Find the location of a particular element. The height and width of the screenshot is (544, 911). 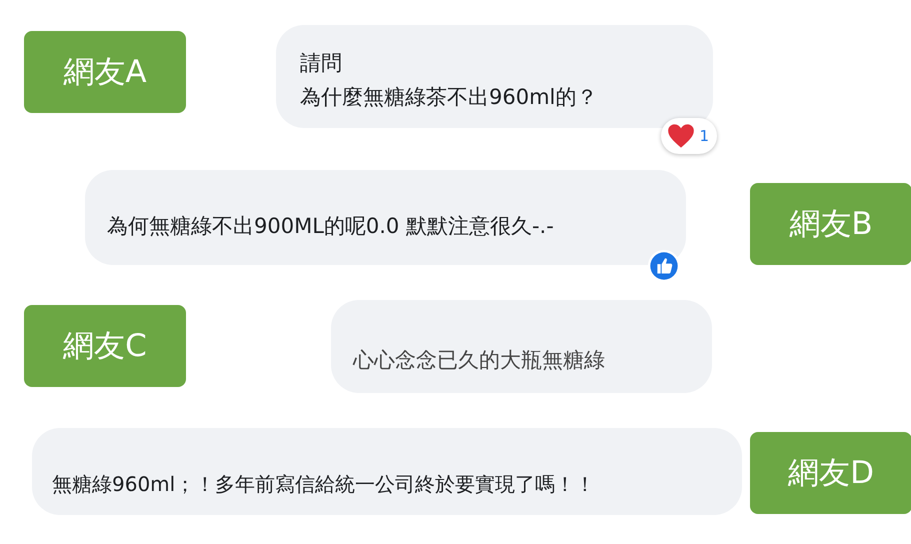

thumbs-up-icon is located at coordinates (664, 266).